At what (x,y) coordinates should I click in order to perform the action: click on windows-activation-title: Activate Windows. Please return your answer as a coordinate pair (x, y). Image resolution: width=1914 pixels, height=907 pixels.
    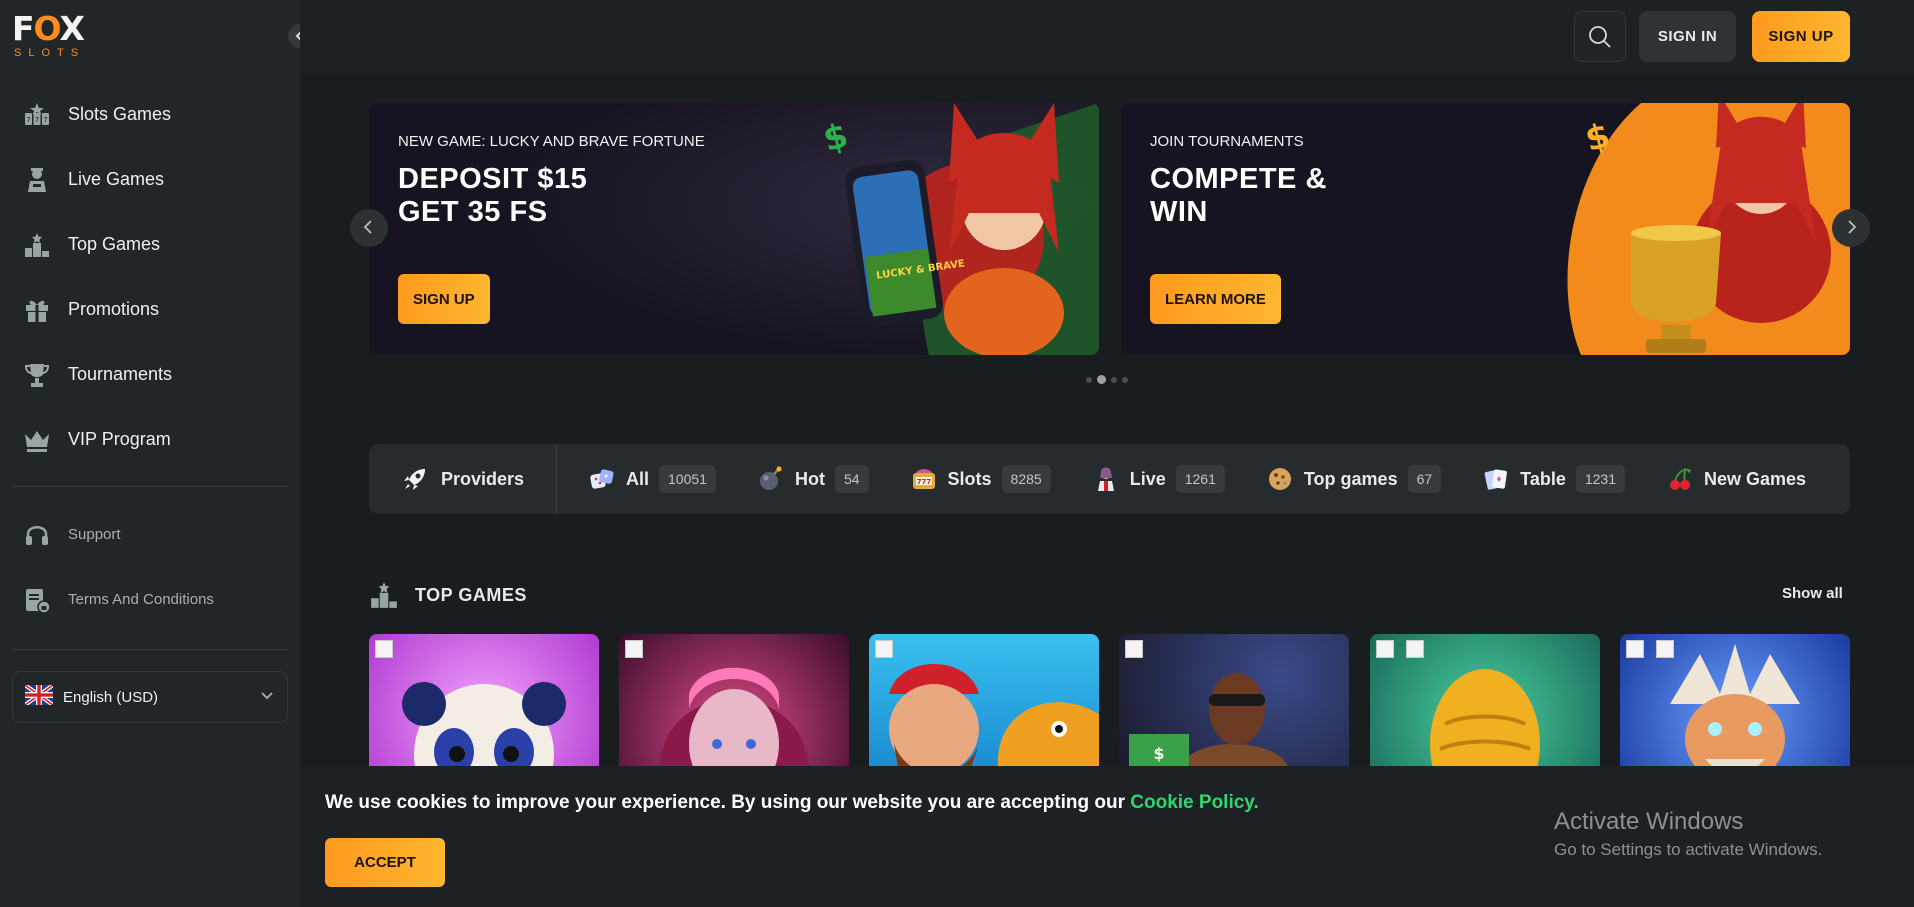
    Looking at the image, I should click on (1649, 821).